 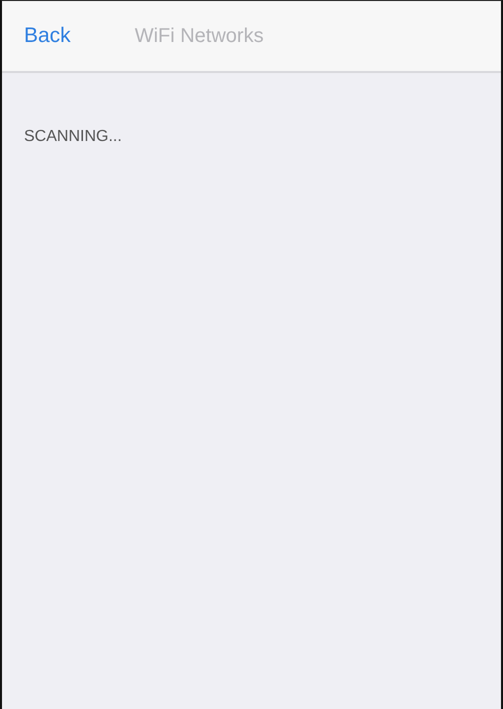 What do you see at coordinates (47, 36) in the screenshot?
I see `back-button: Back` at bounding box center [47, 36].